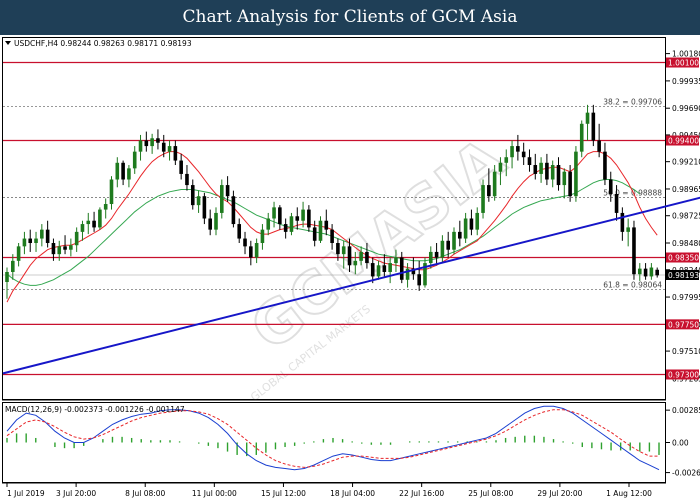 This screenshot has width=700, height=500. I want to click on time-tick-label: 11 Jul 00:00, so click(214, 493).